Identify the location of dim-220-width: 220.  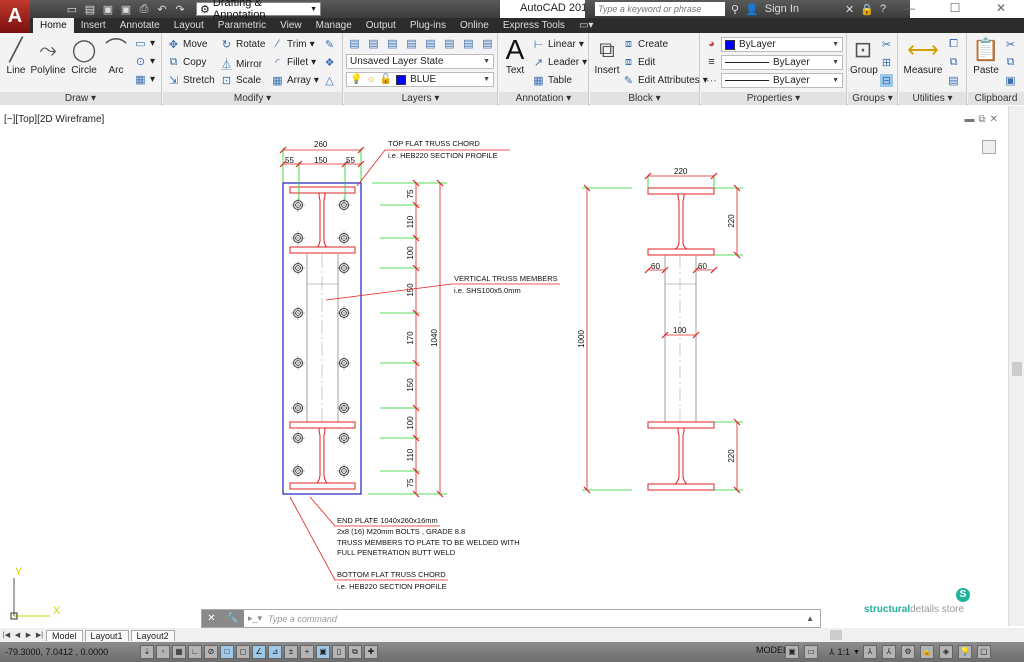
(681, 171).